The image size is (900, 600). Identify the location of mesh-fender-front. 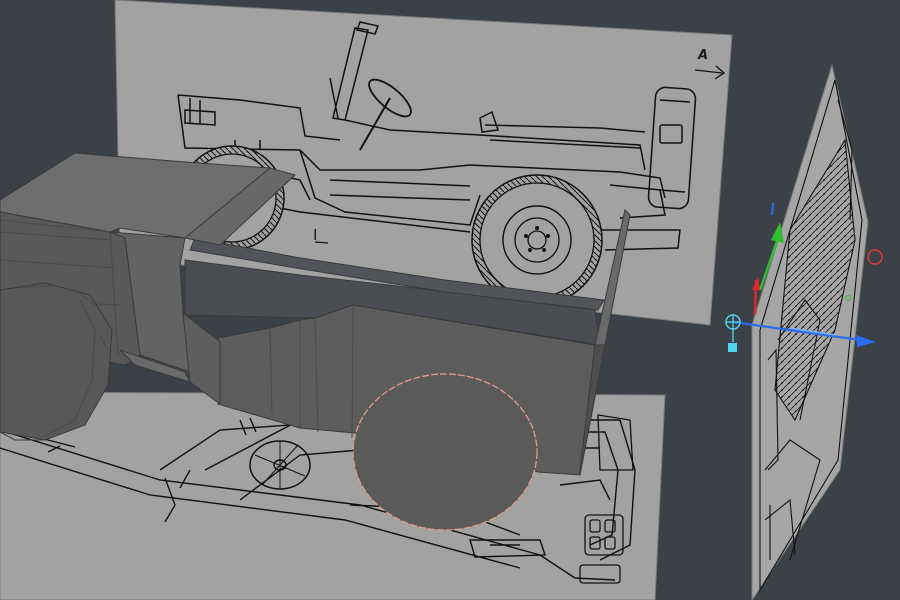
(201, 358).